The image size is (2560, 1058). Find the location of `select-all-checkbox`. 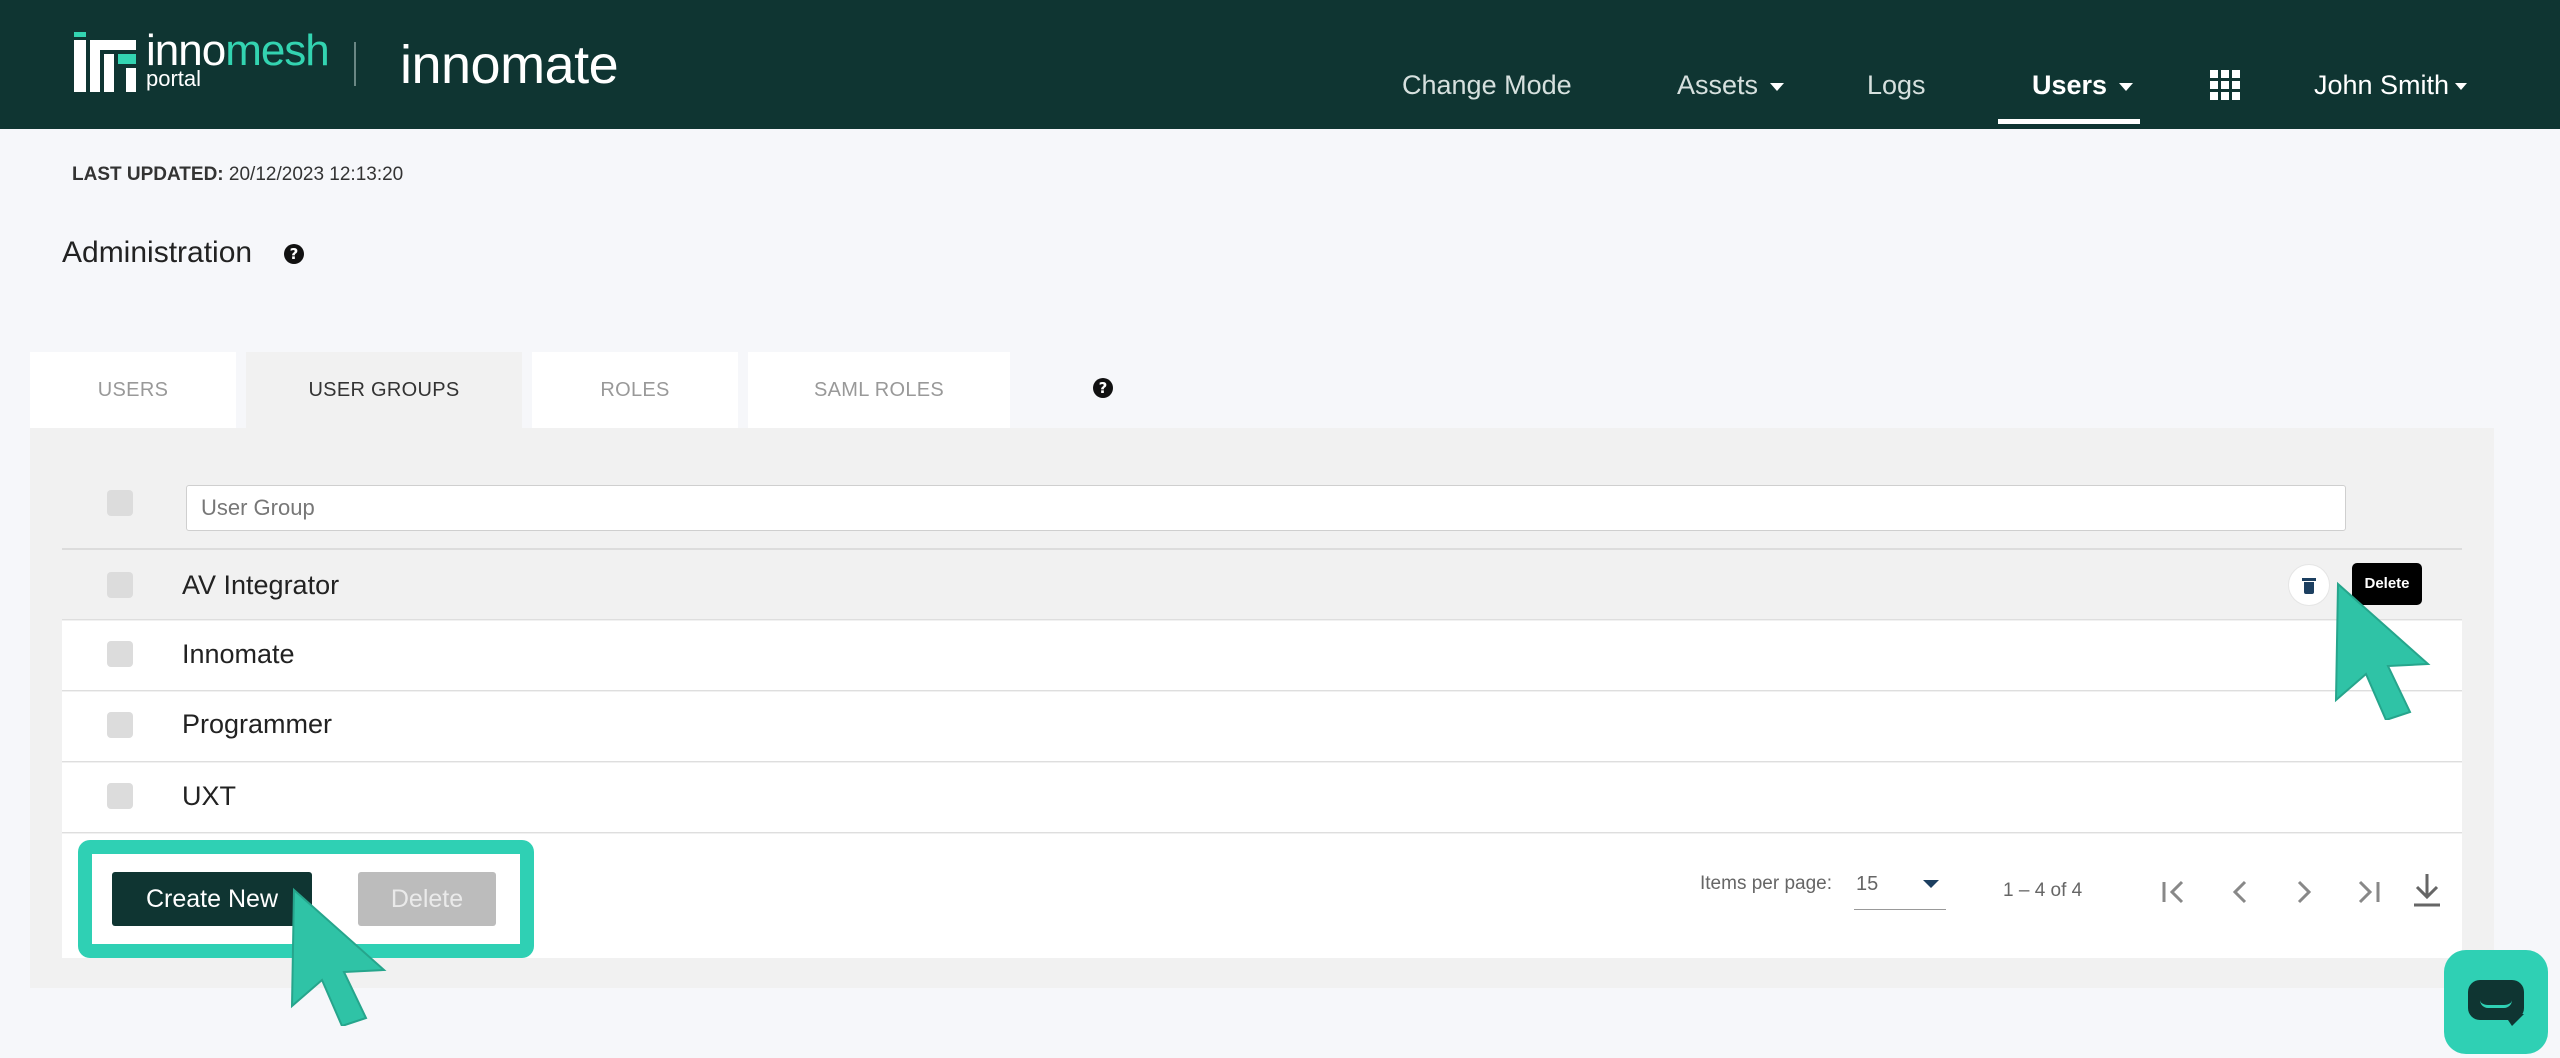

select-all-checkbox is located at coordinates (120, 503).